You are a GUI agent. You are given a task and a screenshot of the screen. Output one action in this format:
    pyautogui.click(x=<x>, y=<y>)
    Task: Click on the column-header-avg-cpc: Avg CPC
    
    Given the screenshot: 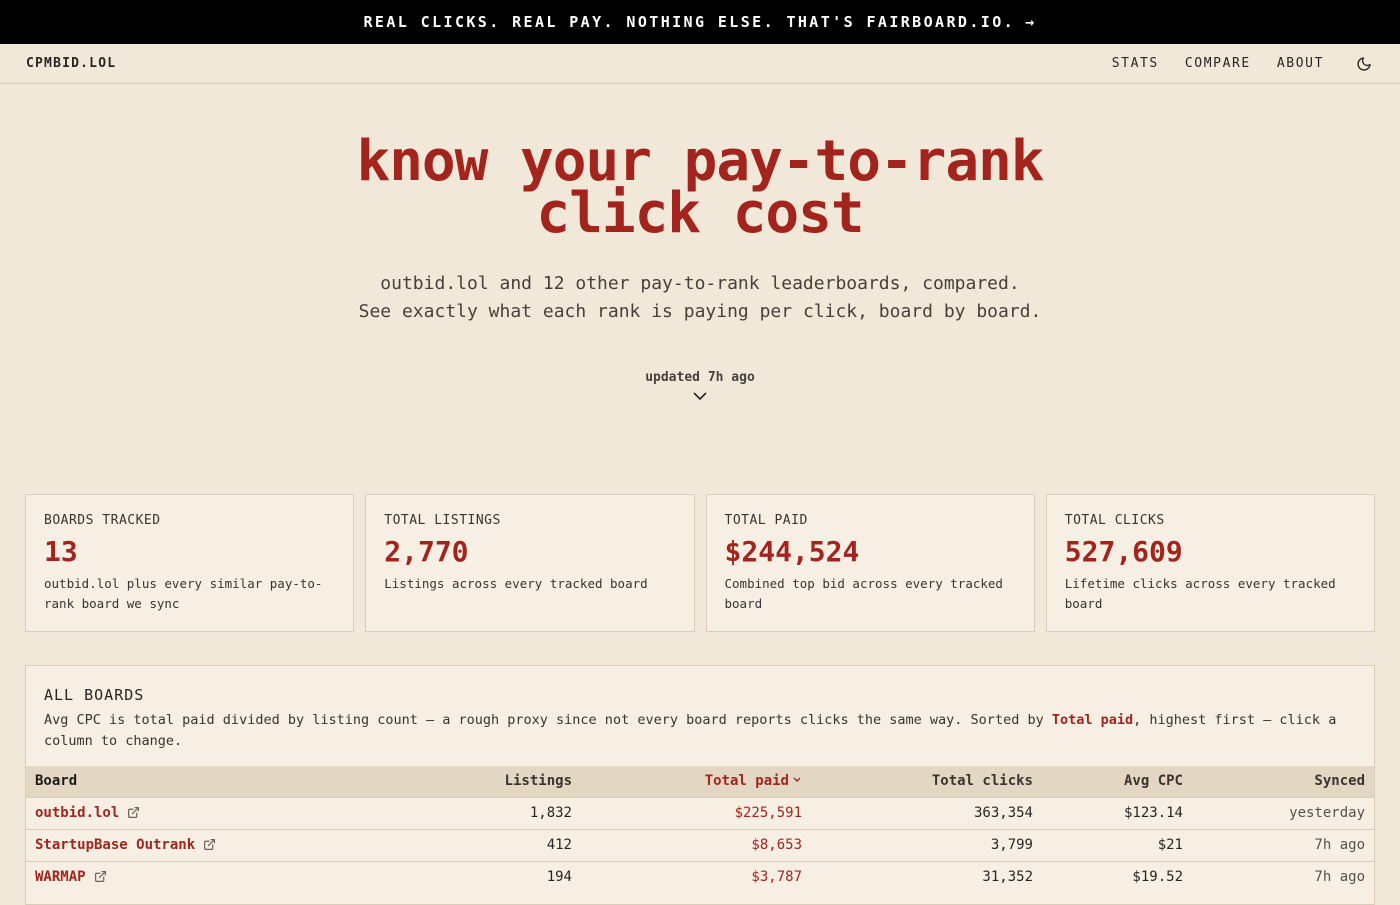 What is the action you would take?
    pyautogui.click(x=1117, y=781)
    